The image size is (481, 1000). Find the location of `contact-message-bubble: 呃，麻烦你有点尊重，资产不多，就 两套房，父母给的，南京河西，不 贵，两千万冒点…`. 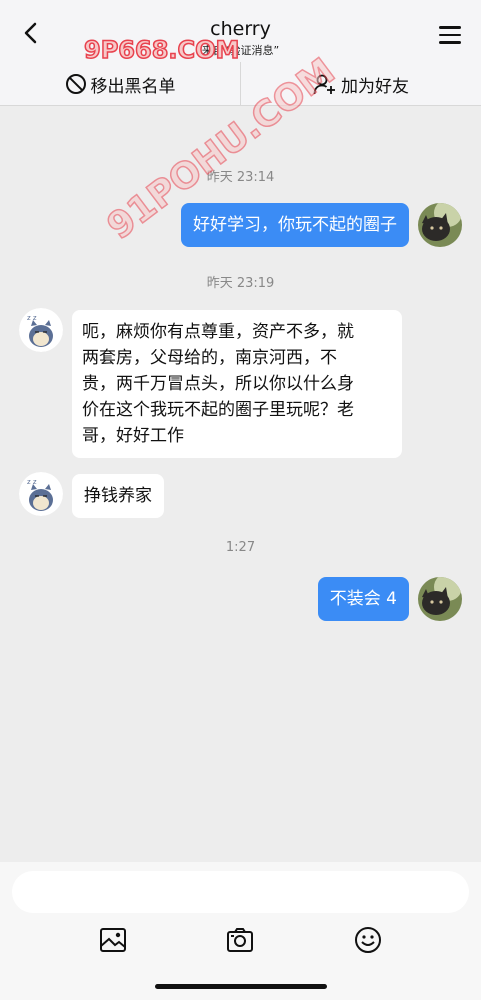

contact-message-bubble: 呃，麻烦你有点尊重，资产不多，就 两套房，父母给的，南京河西，不 贵，两千万冒点… is located at coordinates (237, 384).